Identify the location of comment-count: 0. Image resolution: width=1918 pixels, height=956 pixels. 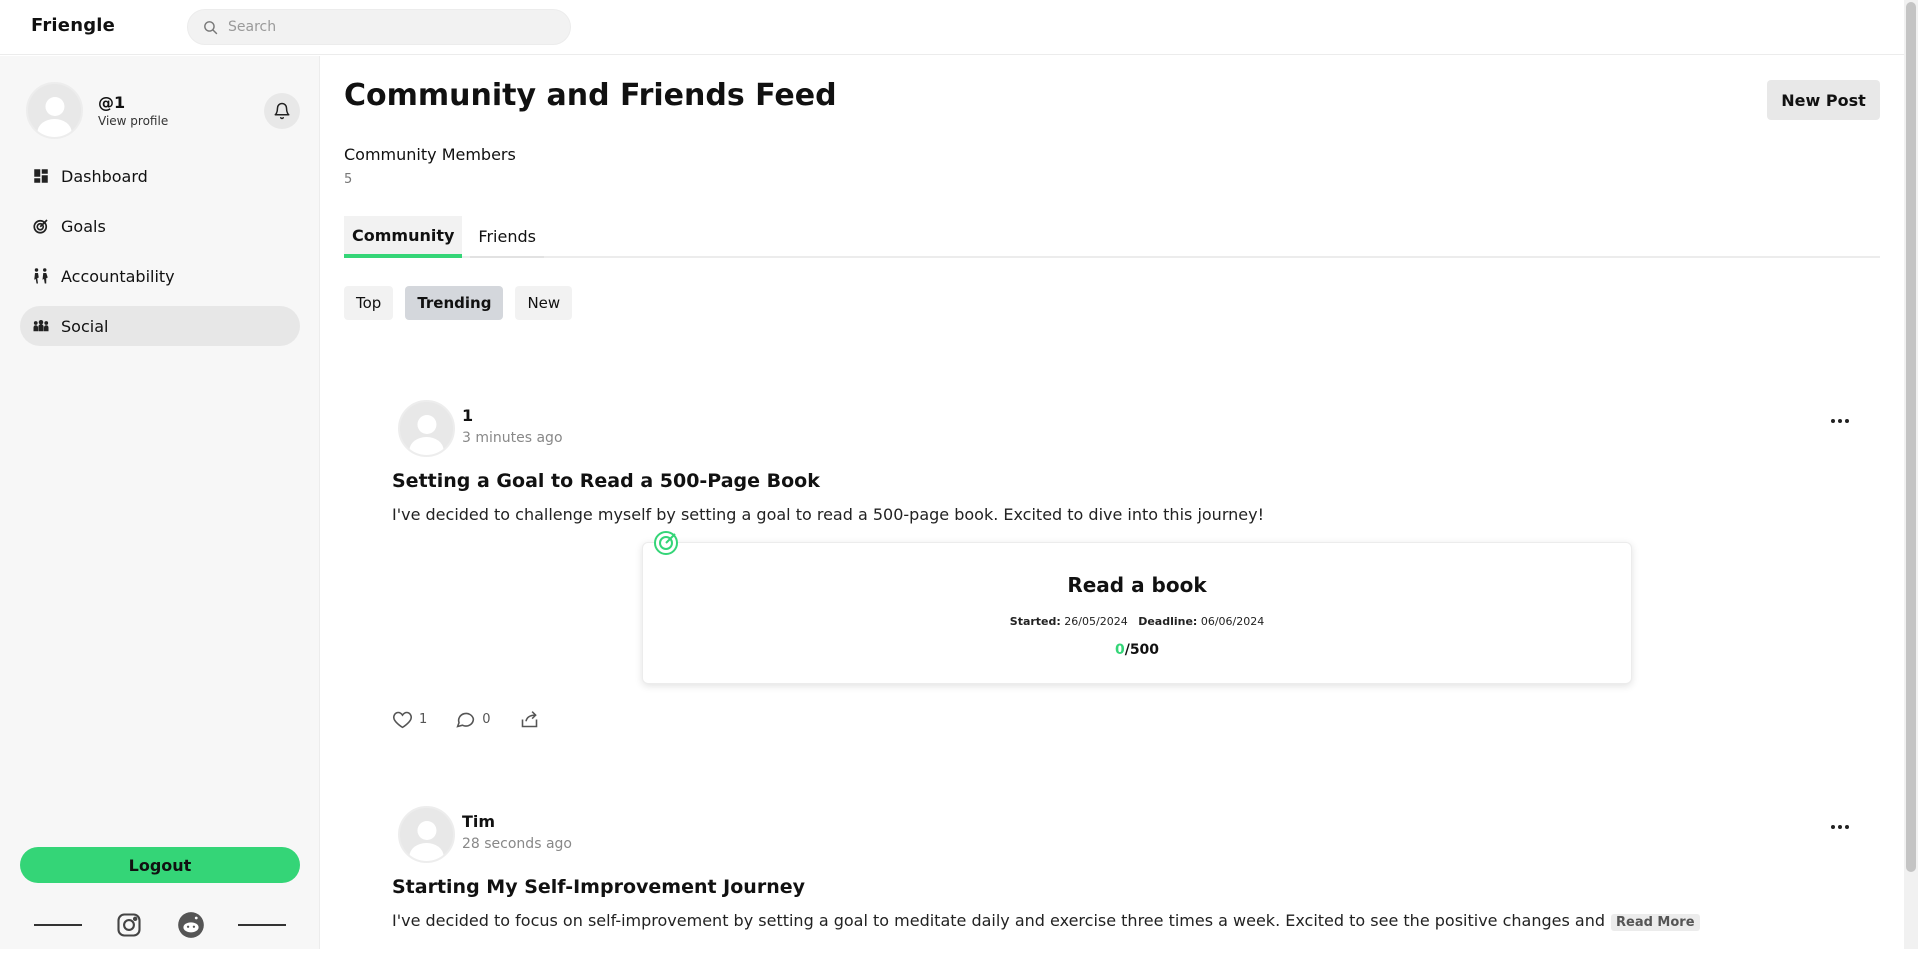
(486, 719).